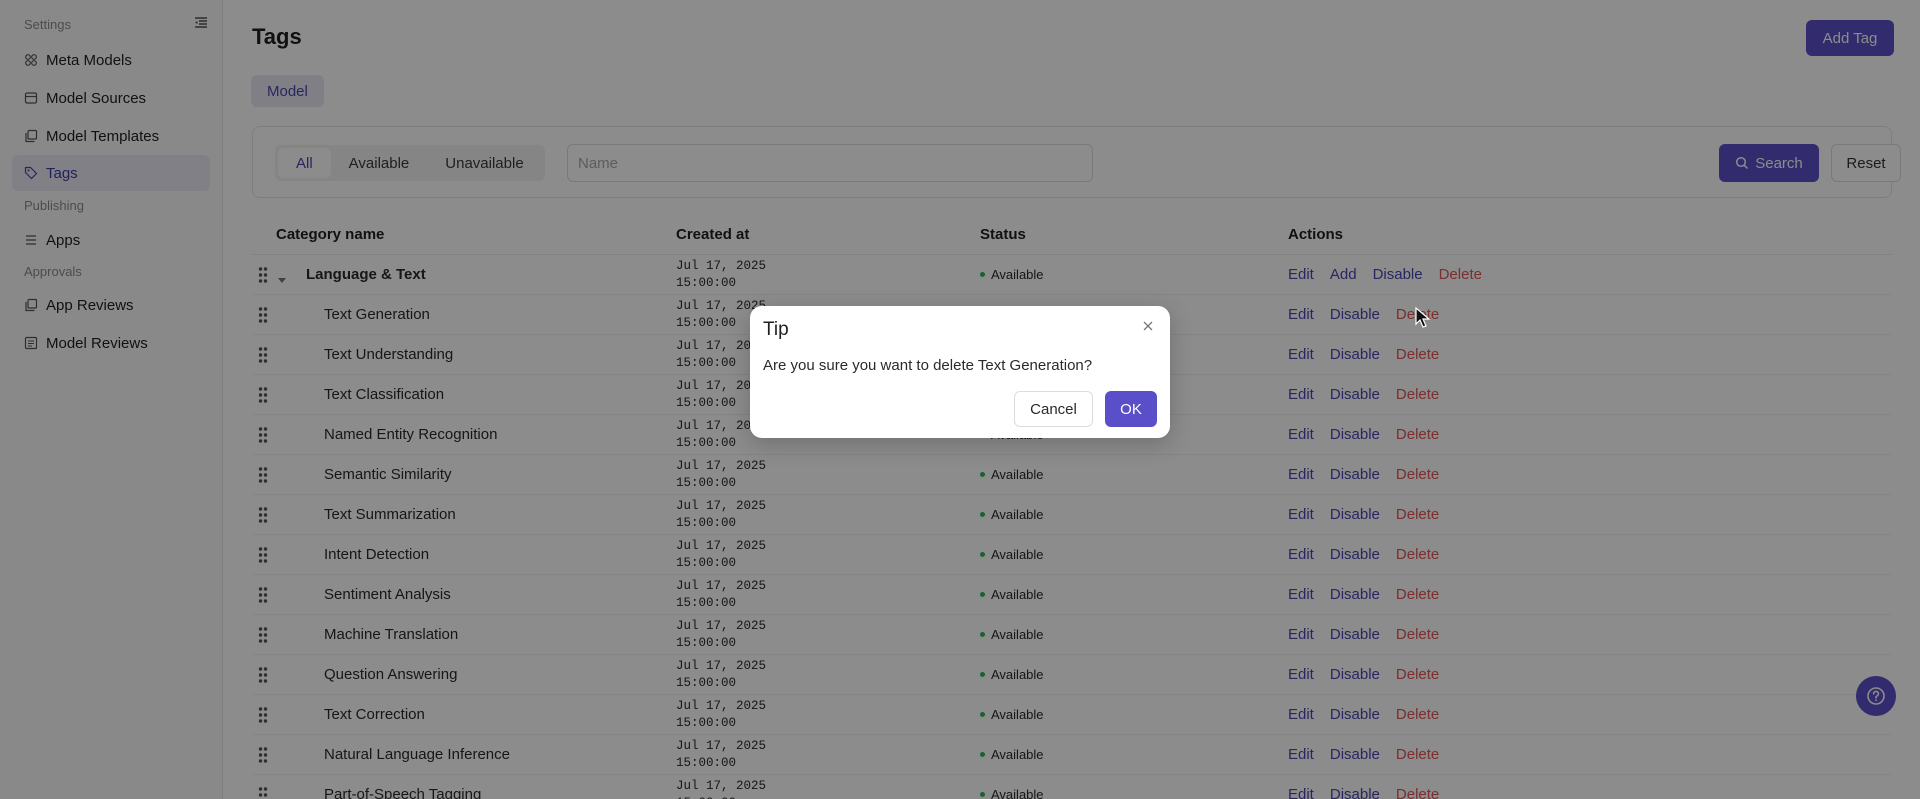 The height and width of the screenshot is (799, 1920). I want to click on ok-button: OK, so click(1131, 409).